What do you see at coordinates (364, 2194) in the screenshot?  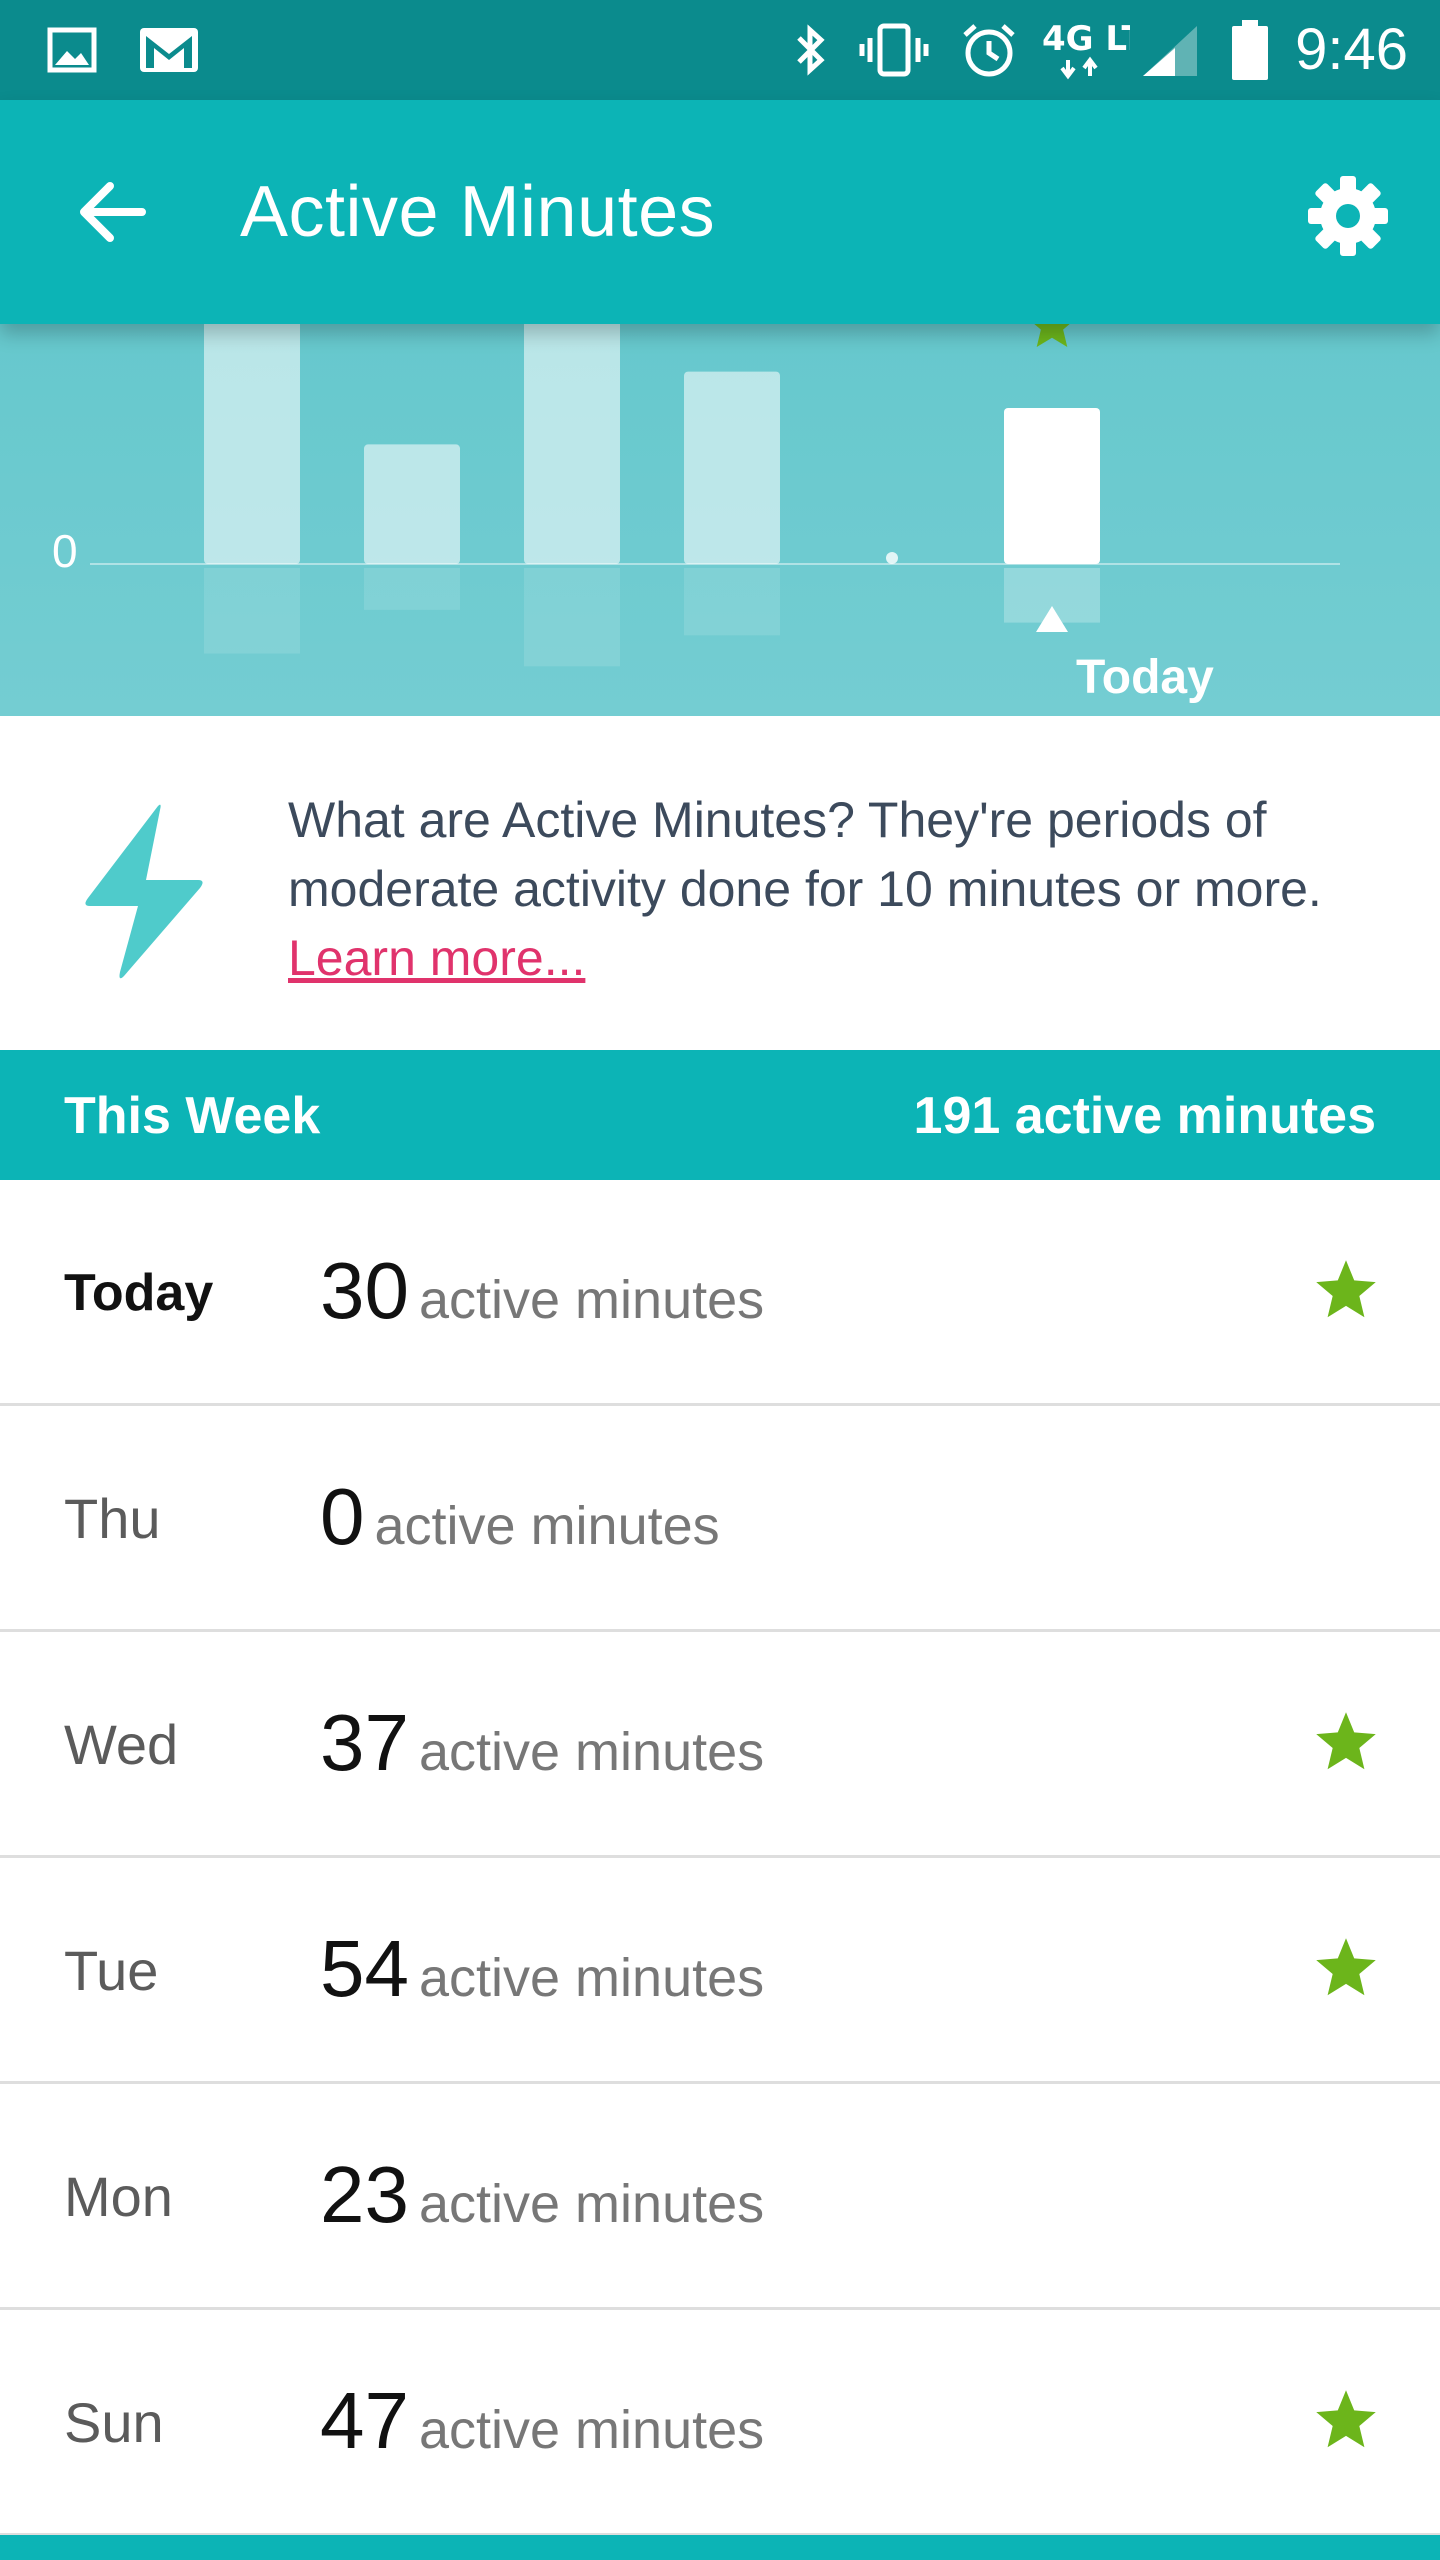 I see `day-value: 23` at bounding box center [364, 2194].